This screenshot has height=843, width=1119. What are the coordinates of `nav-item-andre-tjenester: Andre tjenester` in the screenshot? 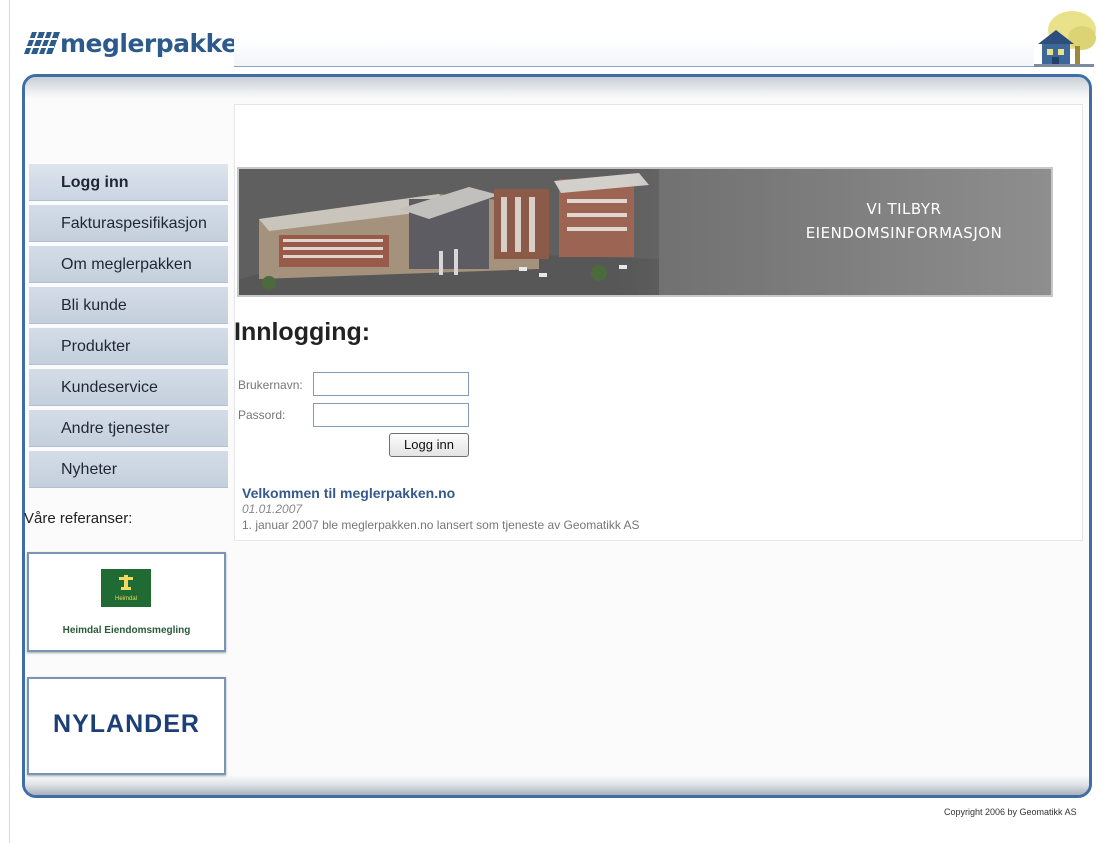 It's located at (128, 428).